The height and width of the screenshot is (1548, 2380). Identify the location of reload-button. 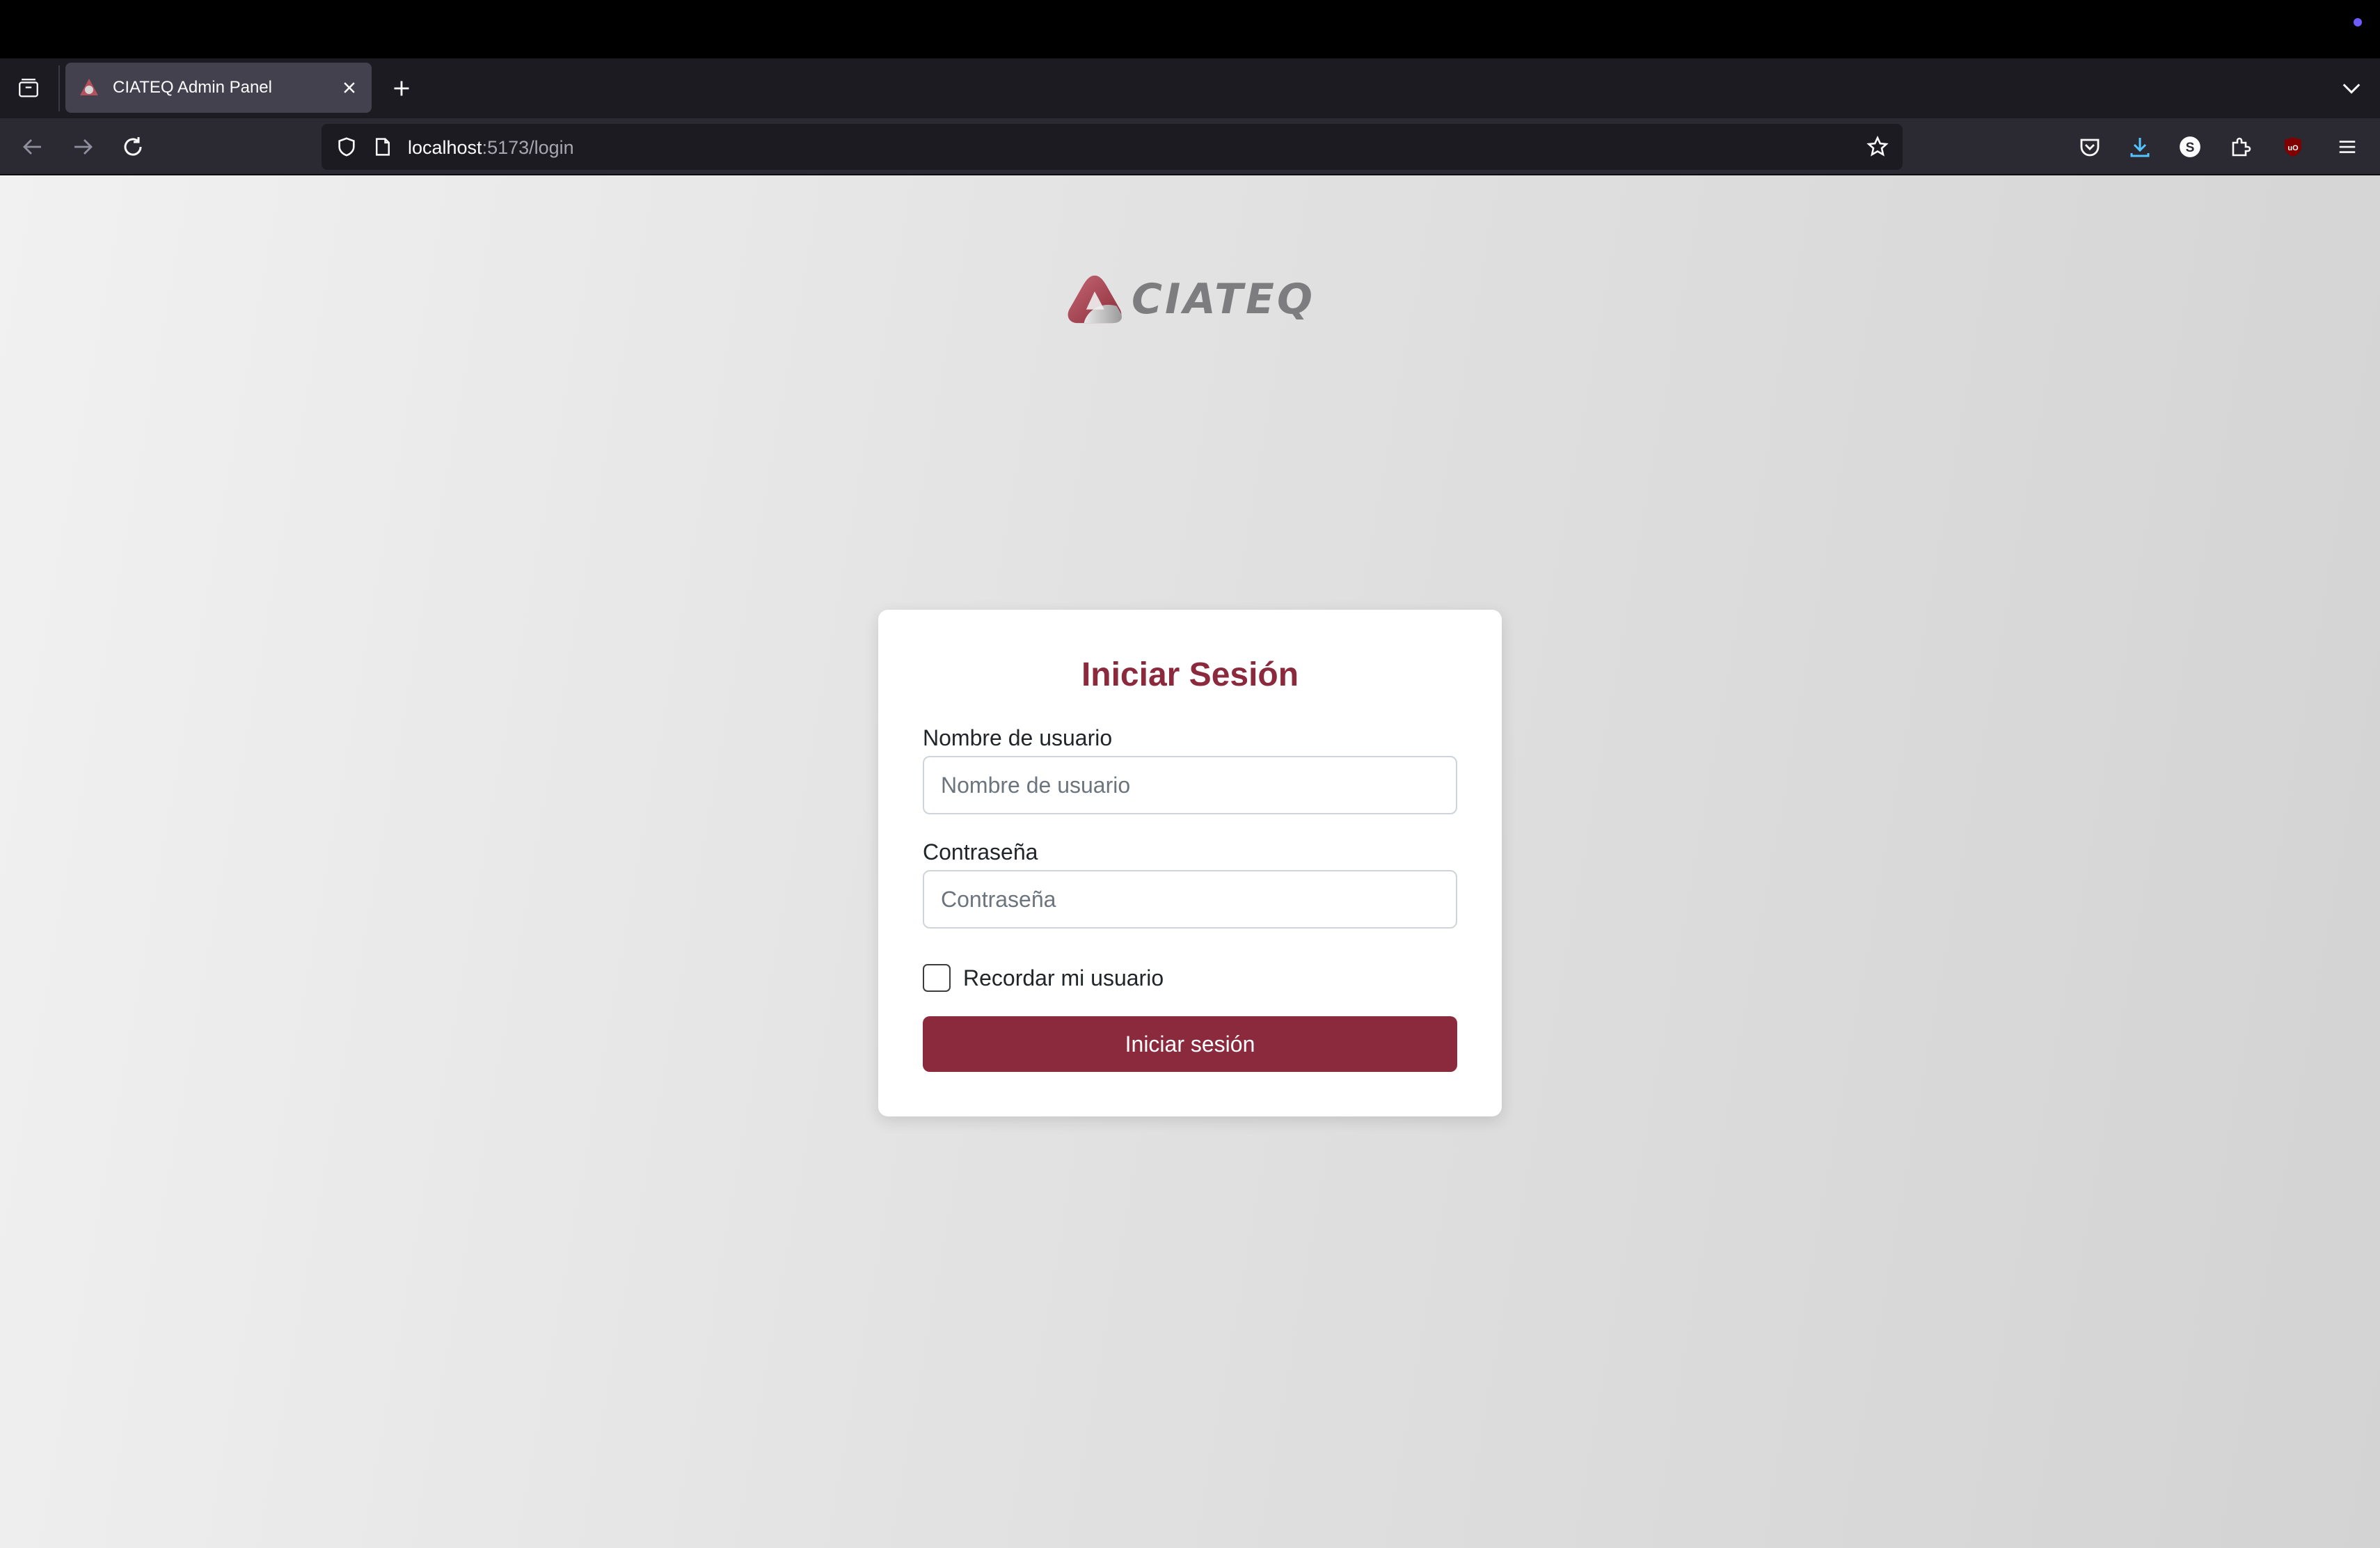
(133, 147).